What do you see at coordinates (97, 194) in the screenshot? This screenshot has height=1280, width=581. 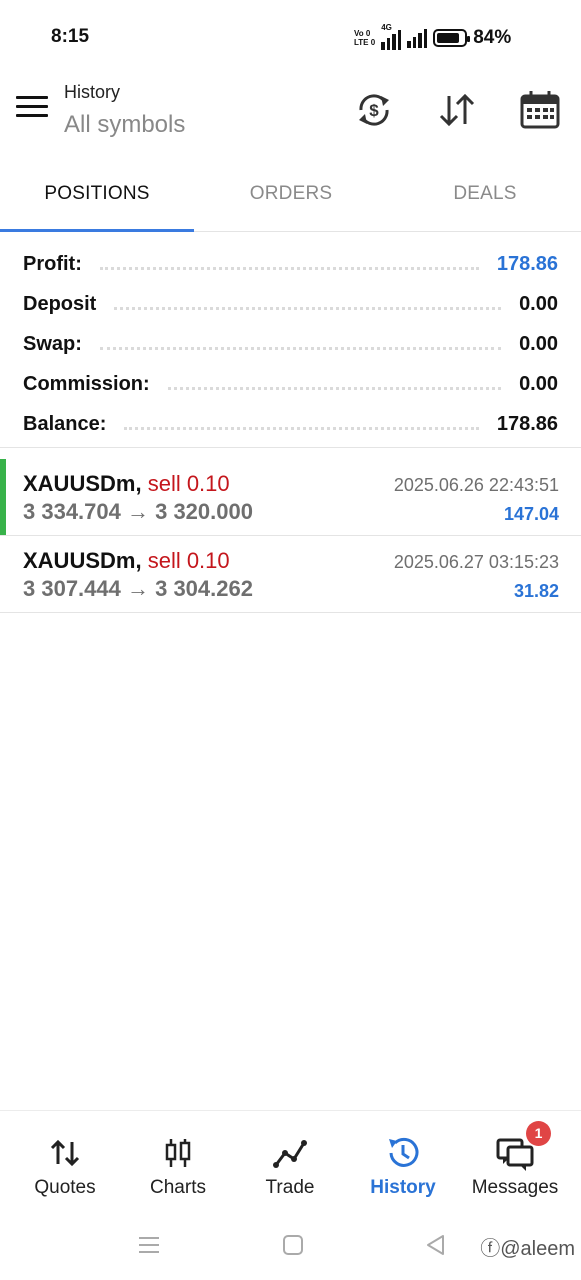 I see `tab-positions: POSITIONS` at bounding box center [97, 194].